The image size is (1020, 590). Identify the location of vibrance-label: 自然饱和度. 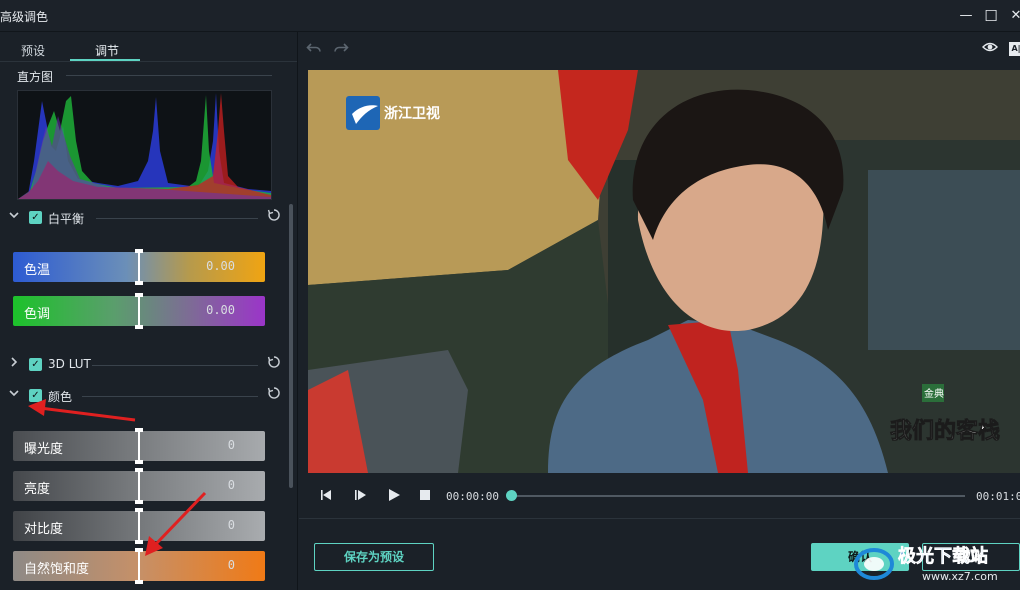
(57, 569).